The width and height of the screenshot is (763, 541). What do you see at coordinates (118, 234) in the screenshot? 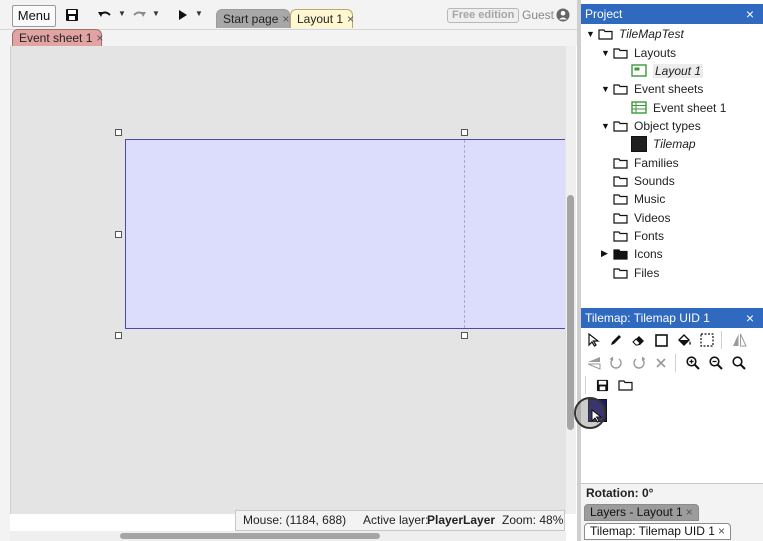
I see `resize-handle-left` at bounding box center [118, 234].